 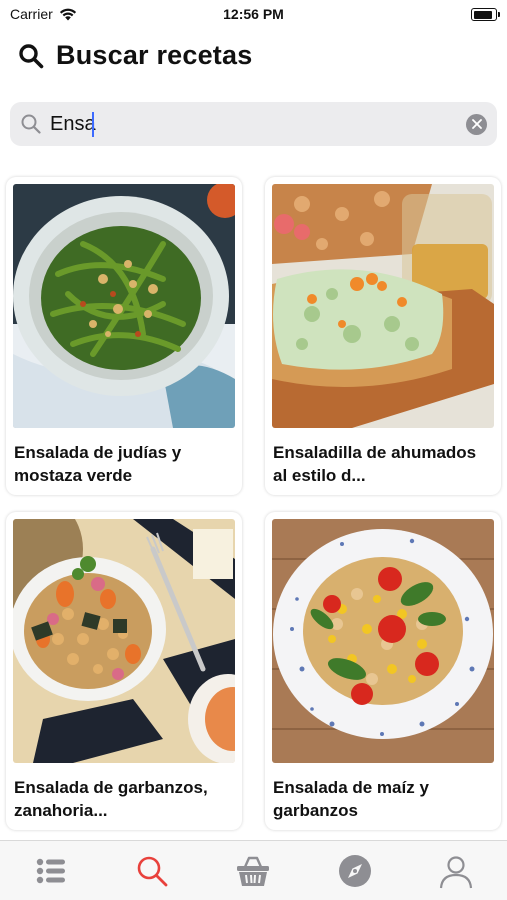 I want to click on page-title: Buscar recetas, so click(x=154, y=55).